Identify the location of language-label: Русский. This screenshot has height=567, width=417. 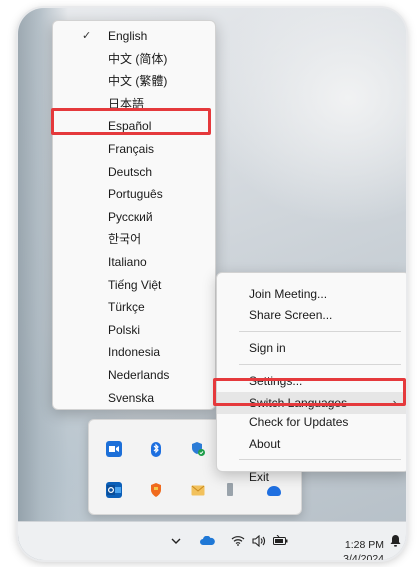
(130, 216).